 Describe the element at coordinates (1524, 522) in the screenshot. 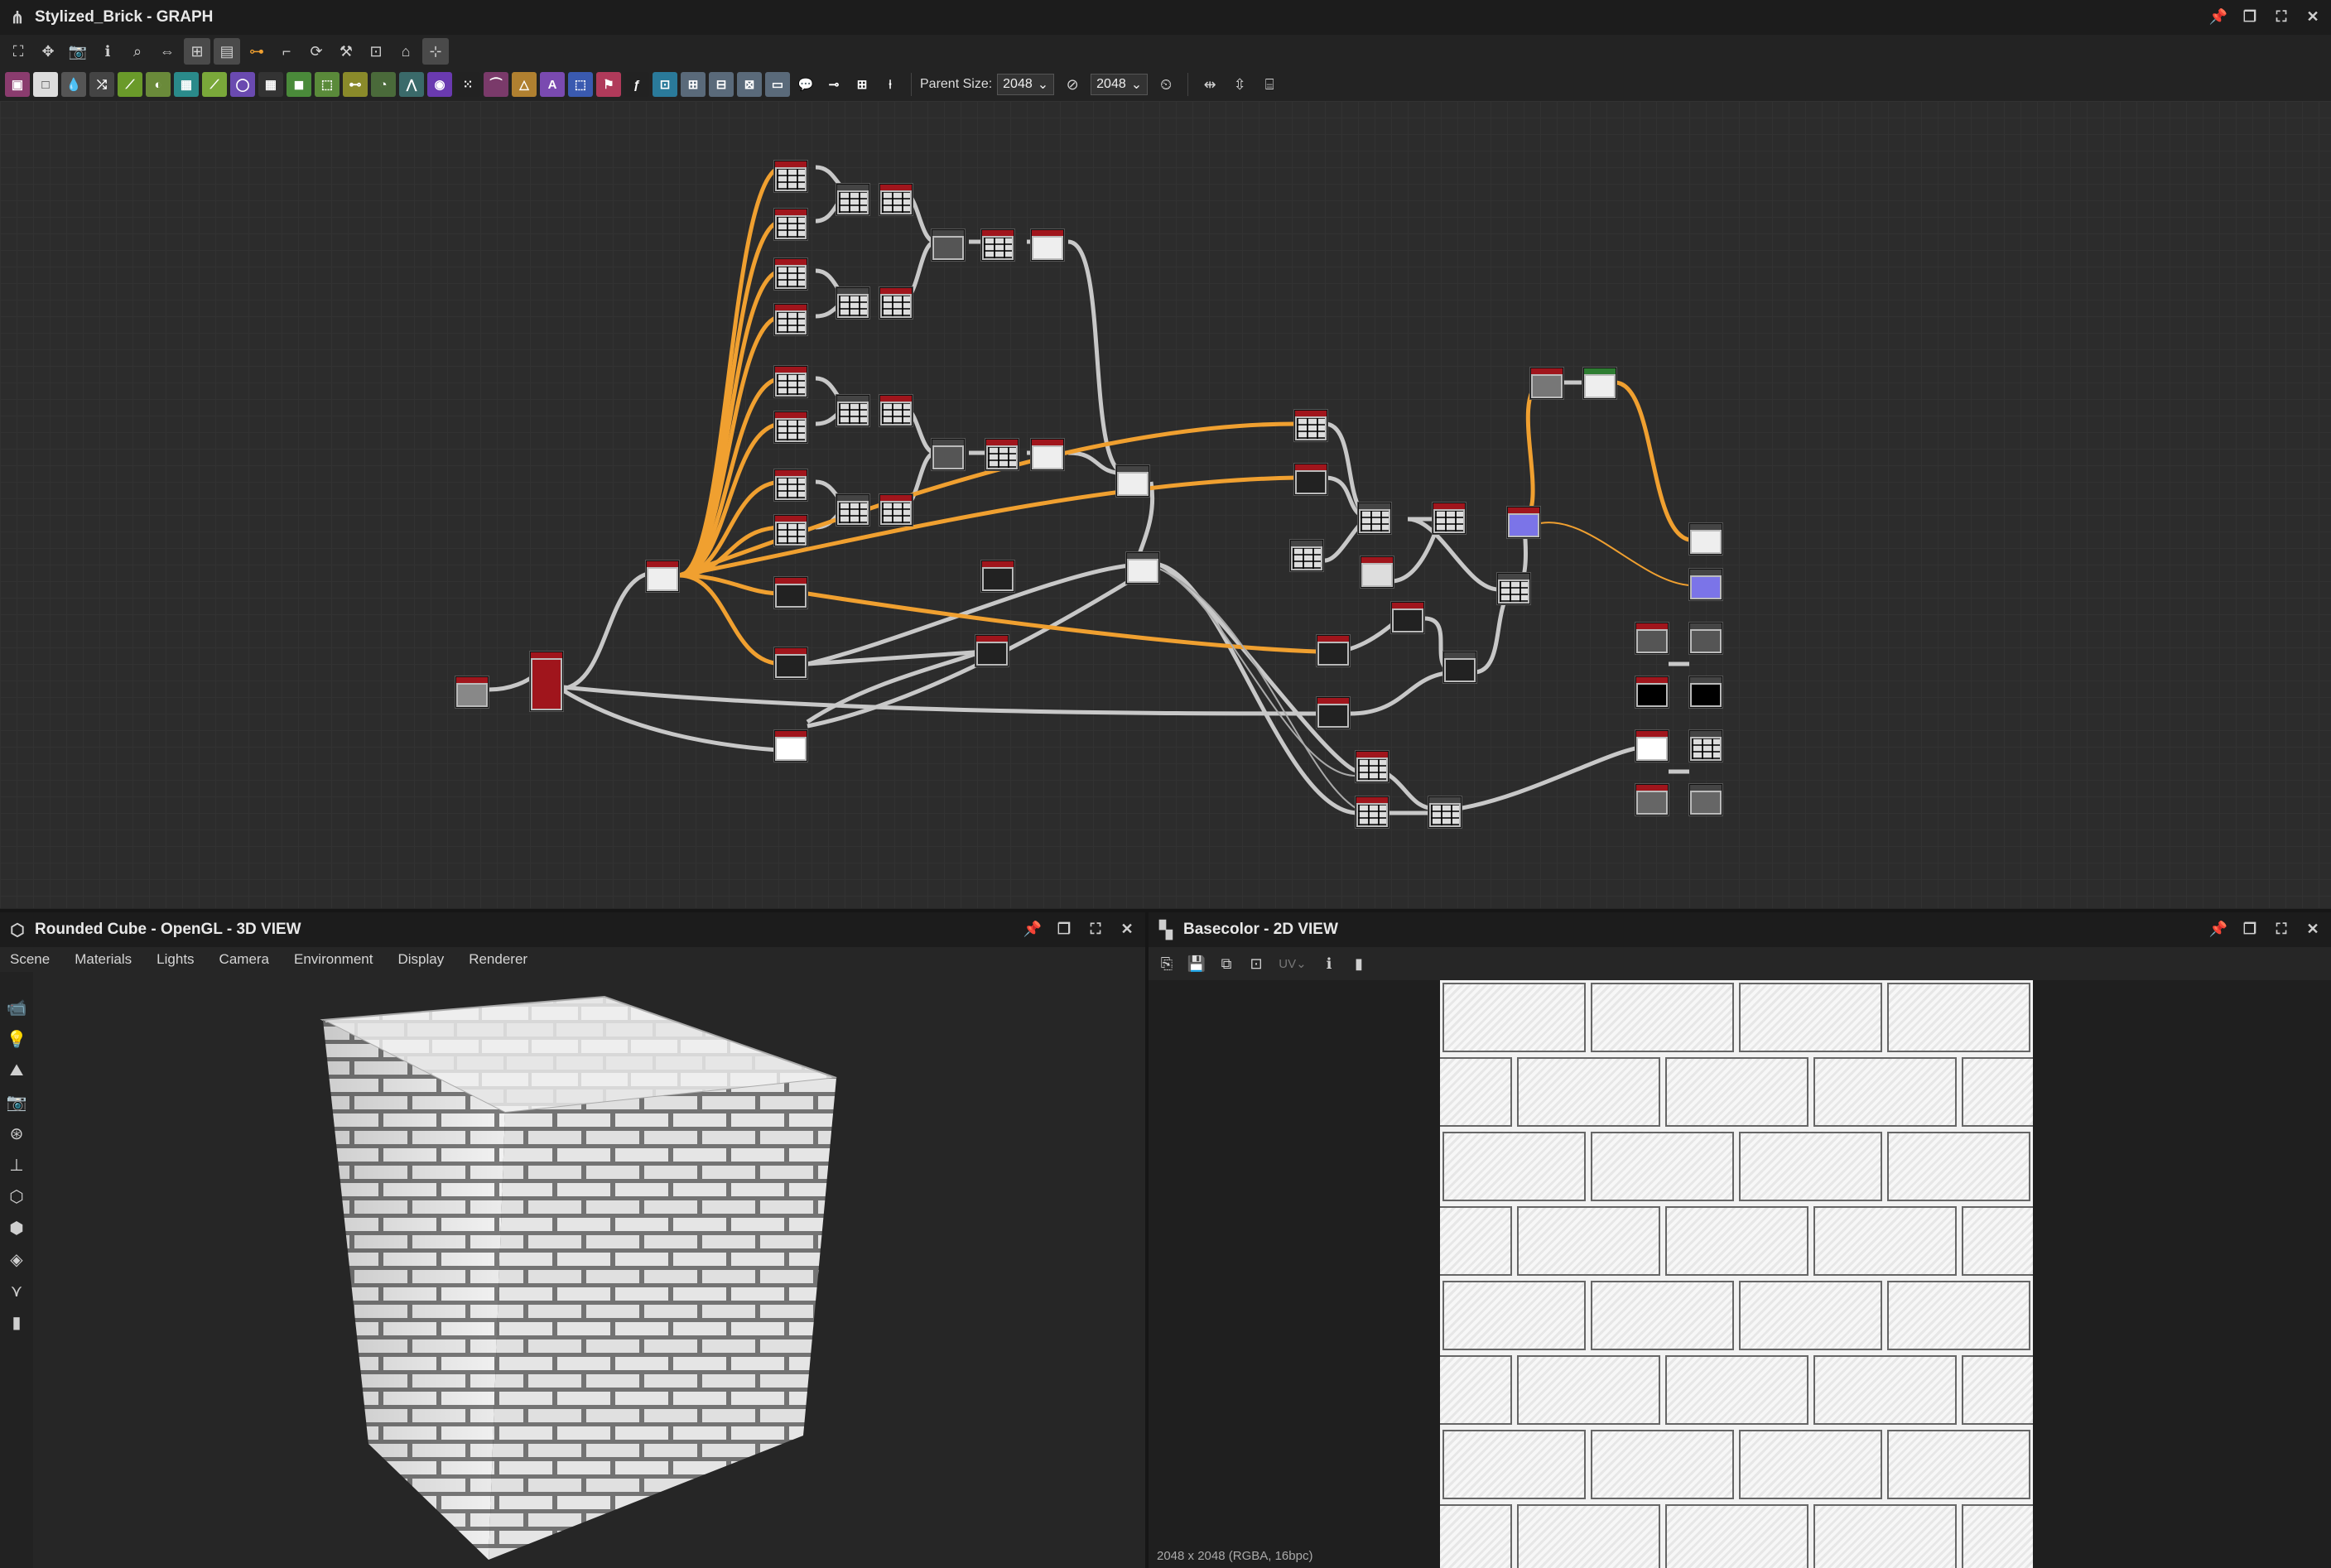

I see `graph-node-normal` at that location.